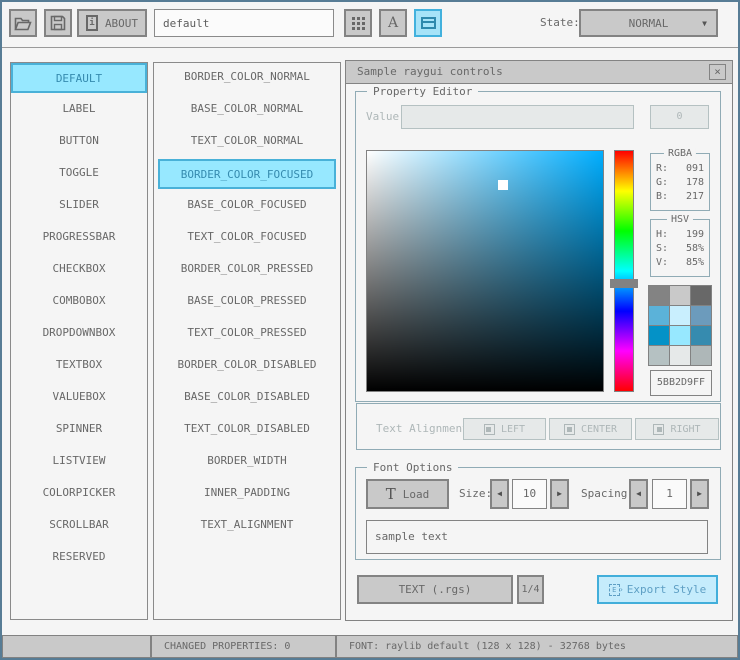 The width and height of the screenshot is (740, 660). What do you see at coordinates (407, 494) in the screenshot?
I see `font-load-button: T Load` at bounding box center [407, 494].